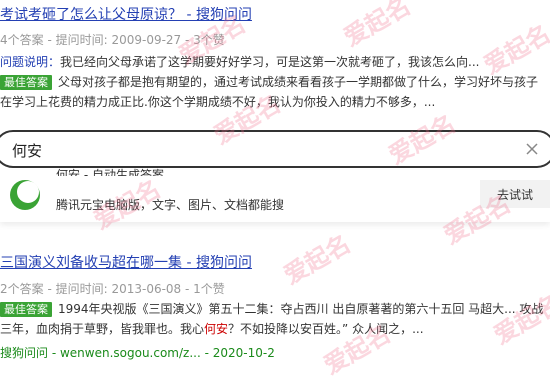  I want to click on result1-title-link: 考试考砸了怎么让父母原谅？ - 搜狗问问, so click(126, 14).